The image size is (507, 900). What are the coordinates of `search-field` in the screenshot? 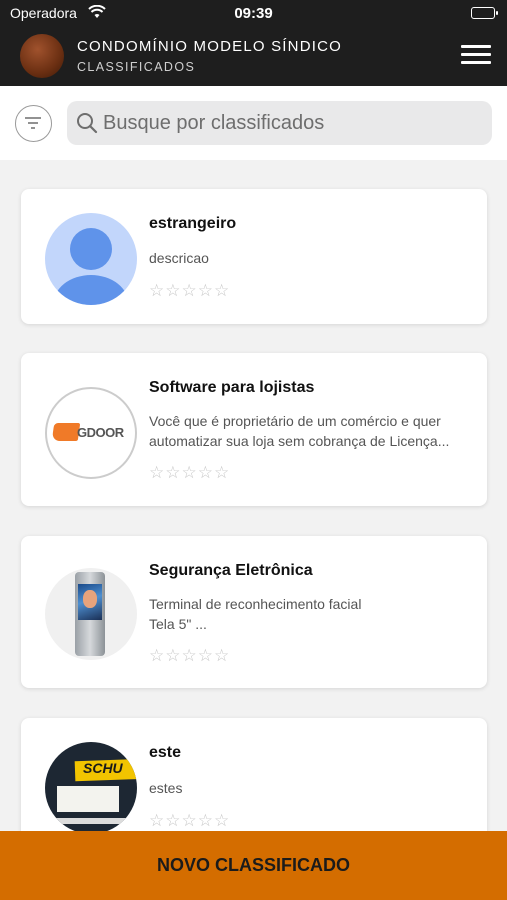 It's located at (279, 123).